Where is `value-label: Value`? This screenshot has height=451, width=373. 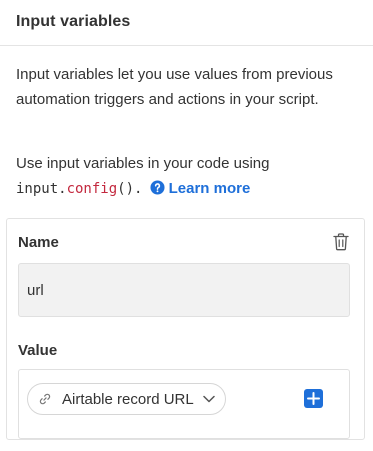 value-label: Value is located at coordinates (38, 350).